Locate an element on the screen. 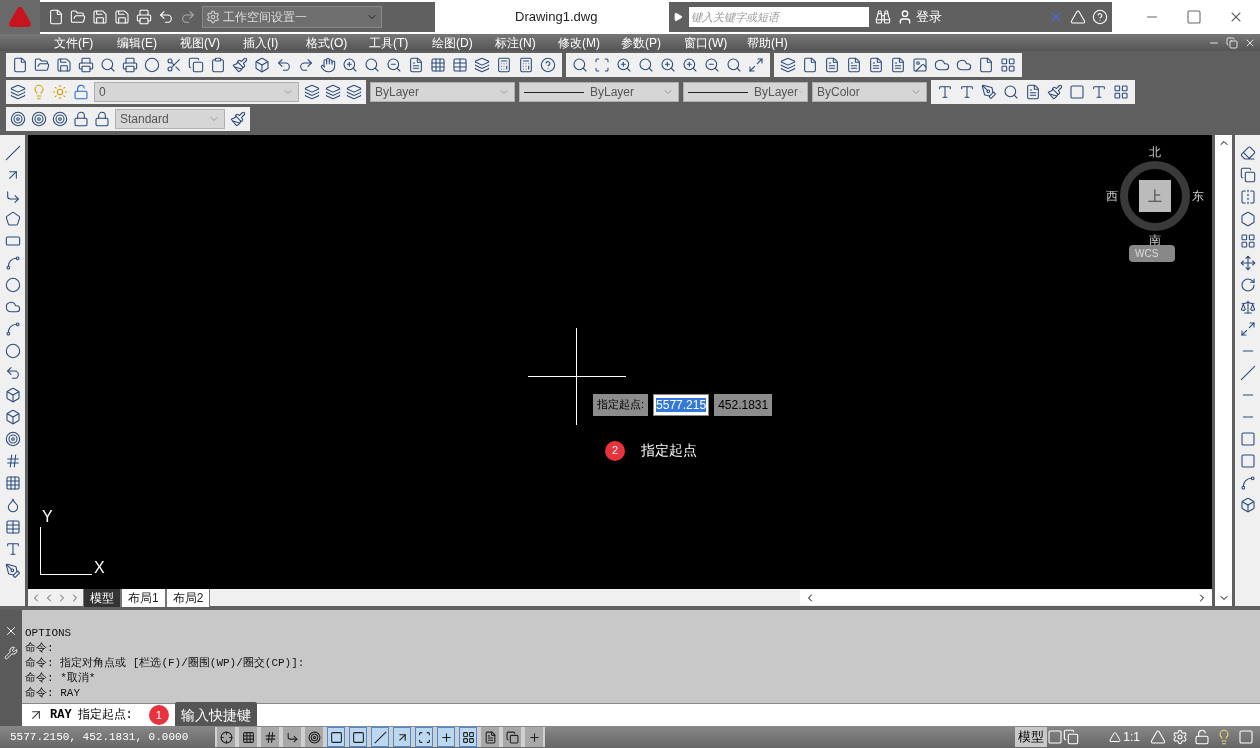 This screenshot has width=1260, height=748. plot-style-dropdown: ByColor is located at coordinates (869, 92).